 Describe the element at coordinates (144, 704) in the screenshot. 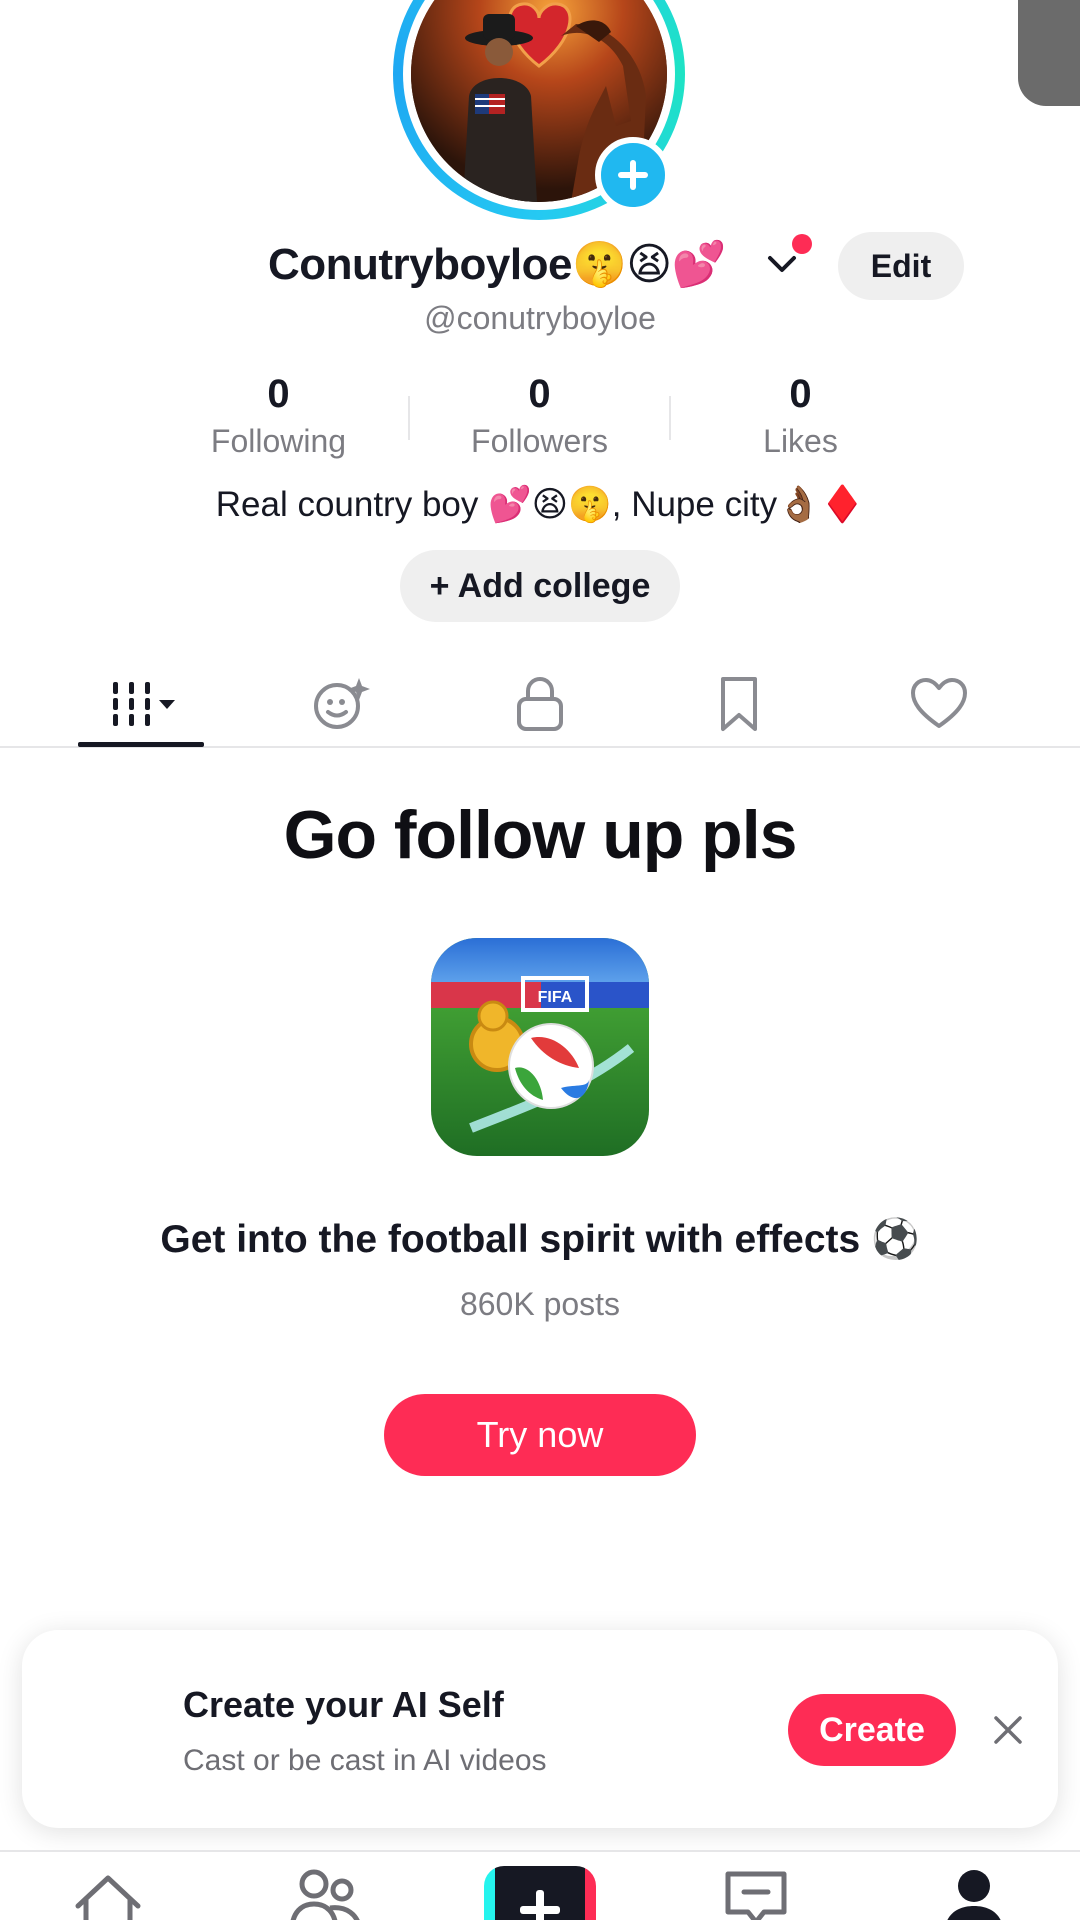

I see `grid-filter-icon` at that location.